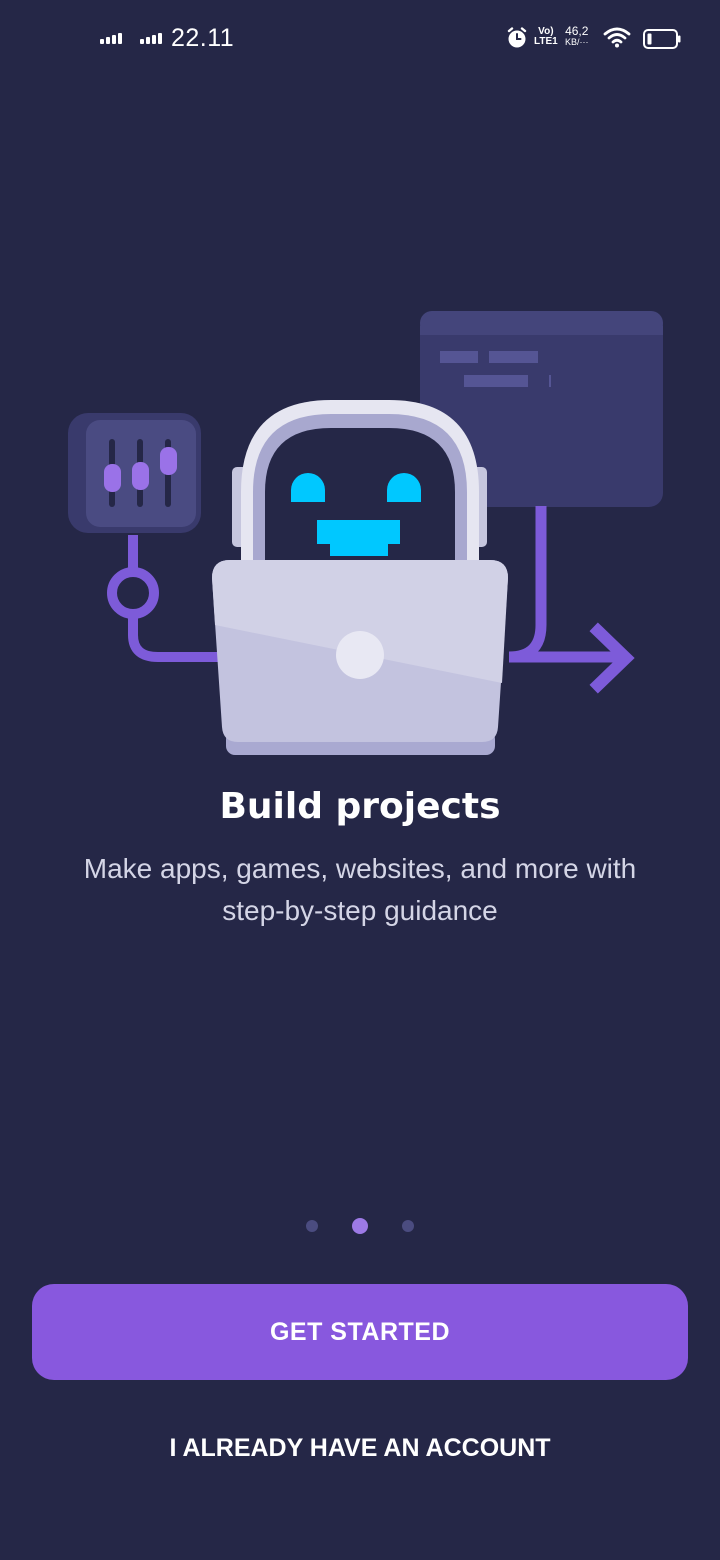 The height and width of the screenshot is (1560, 720). Describe the element at coordinates (662, 39) in the screenshot. I see `battery-icon` at that location.